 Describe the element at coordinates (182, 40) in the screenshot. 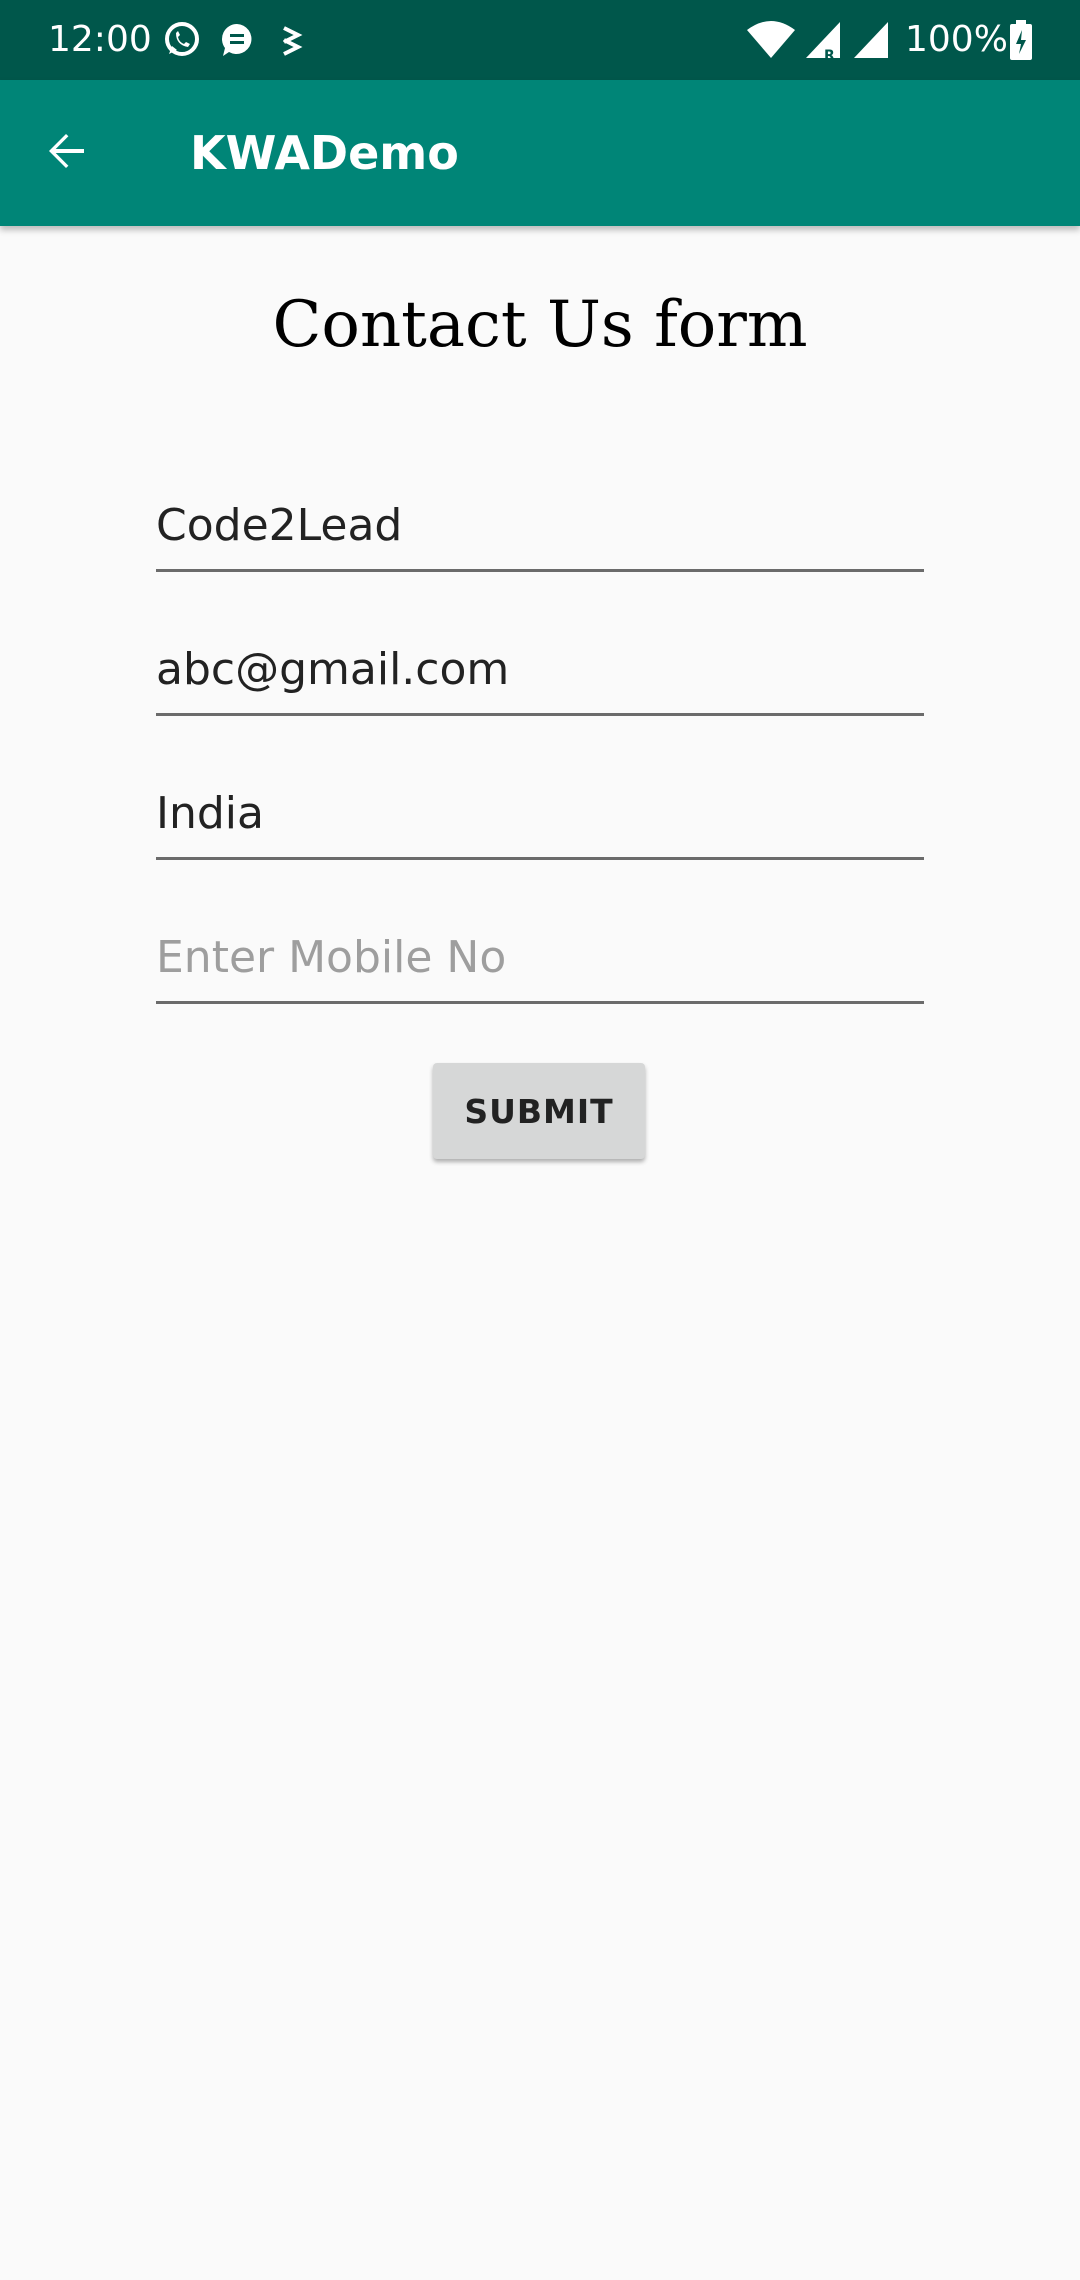

I see `whatsapp-icon` at that location.